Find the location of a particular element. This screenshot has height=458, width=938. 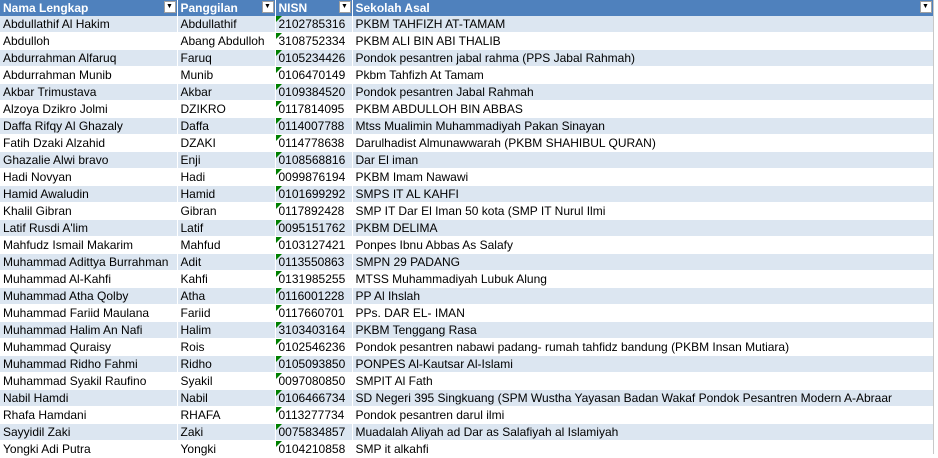

cell-panggilan: Yongki is located at coordinates (226, 449).